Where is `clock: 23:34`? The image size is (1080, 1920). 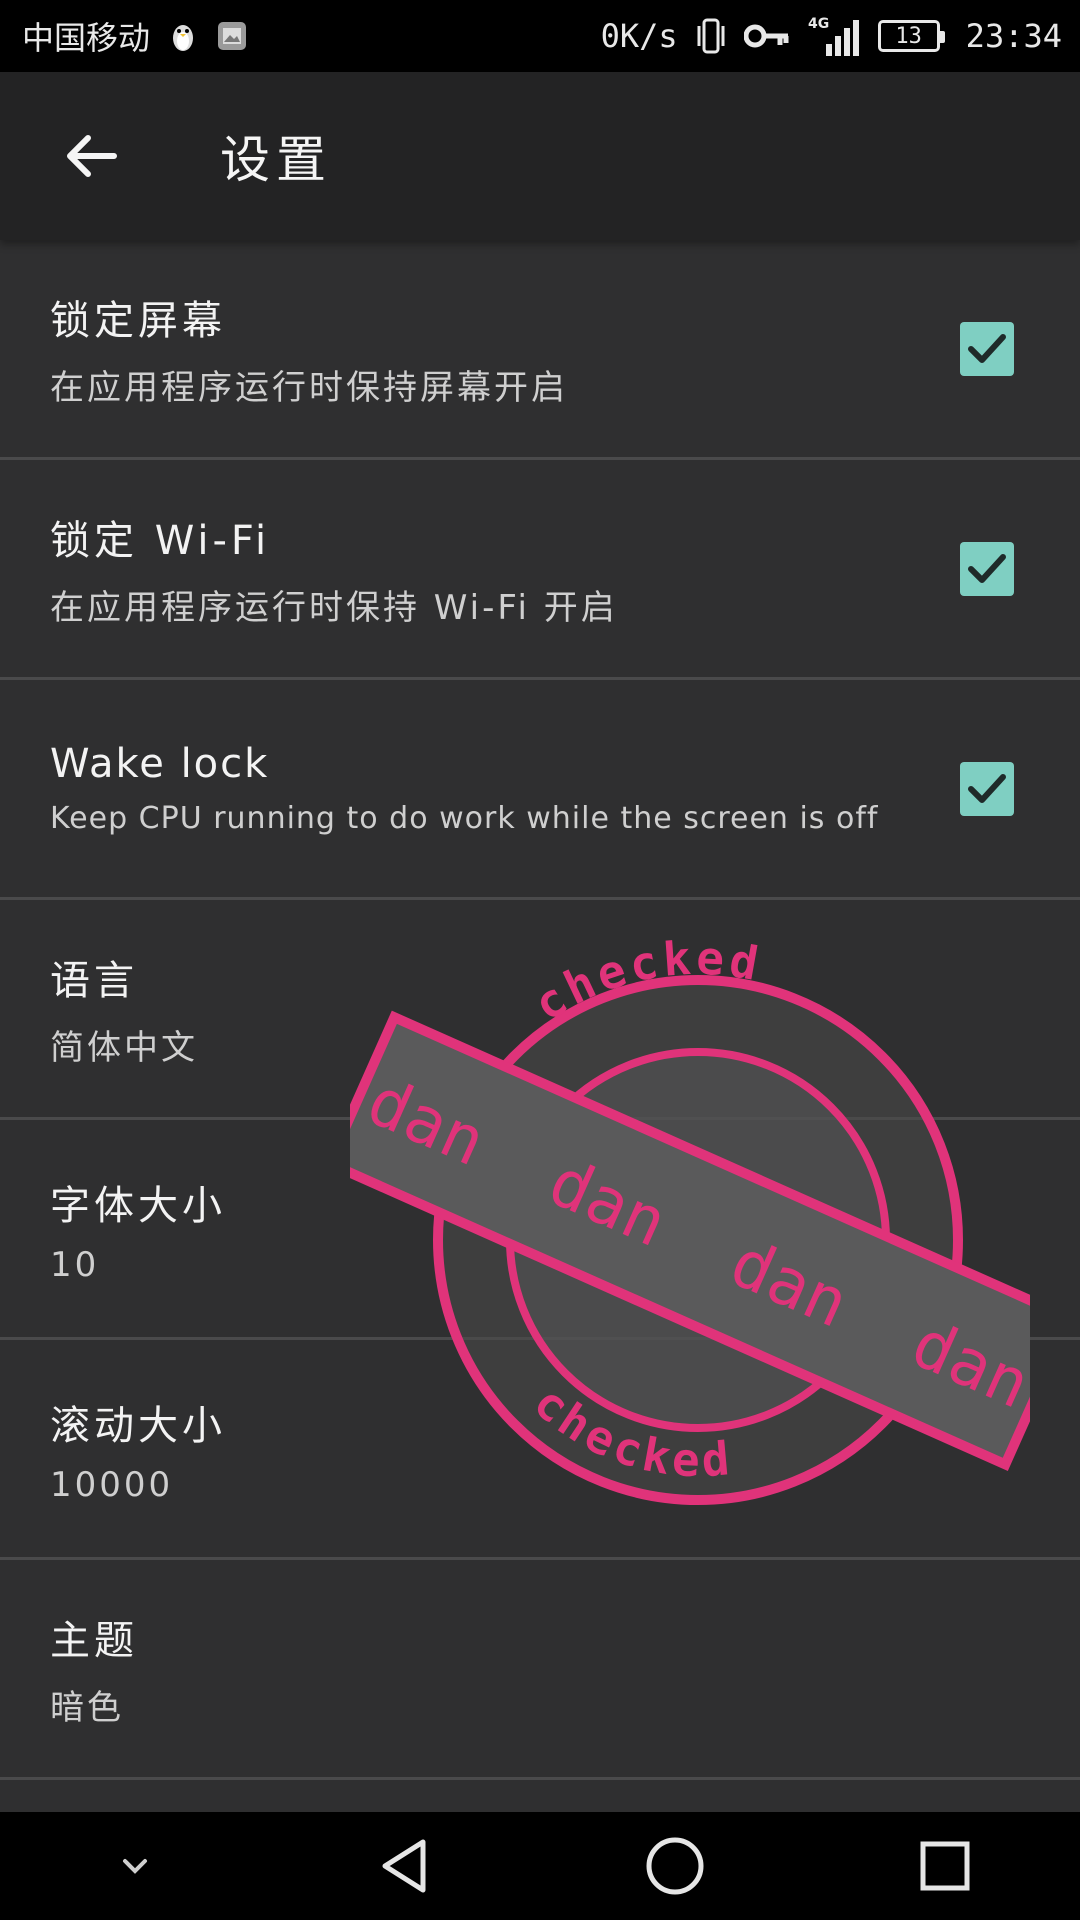 clock: 23:34 is located at coordinates (1013, 36).